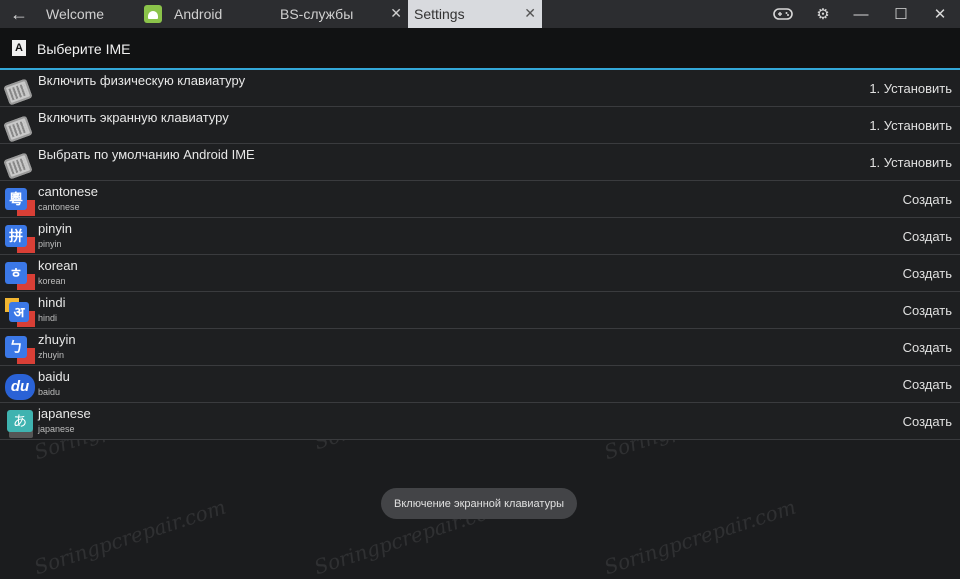 The image size is (960, 579). I want to click on list-item: du baidu baidu Создать, so click(480, 384).